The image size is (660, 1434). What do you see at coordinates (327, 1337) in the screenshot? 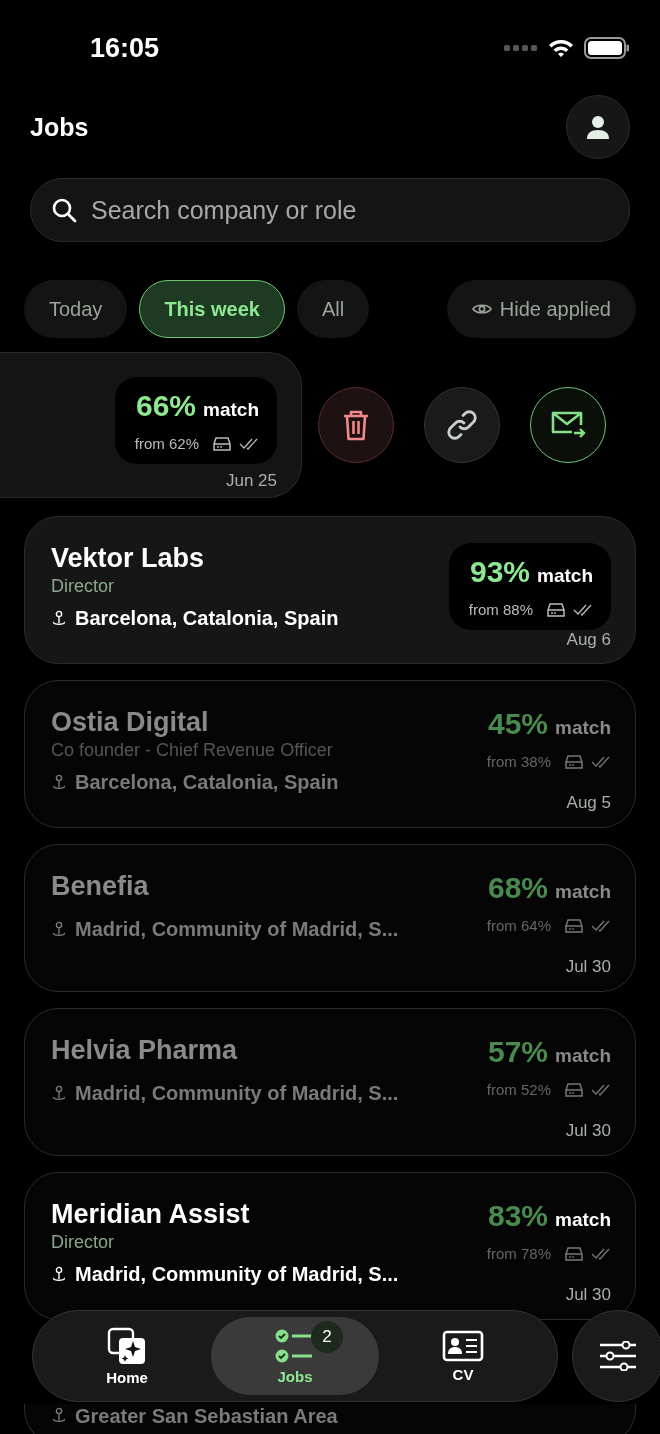
I see `count-badge: 2` at bounding box center [327, 1337].